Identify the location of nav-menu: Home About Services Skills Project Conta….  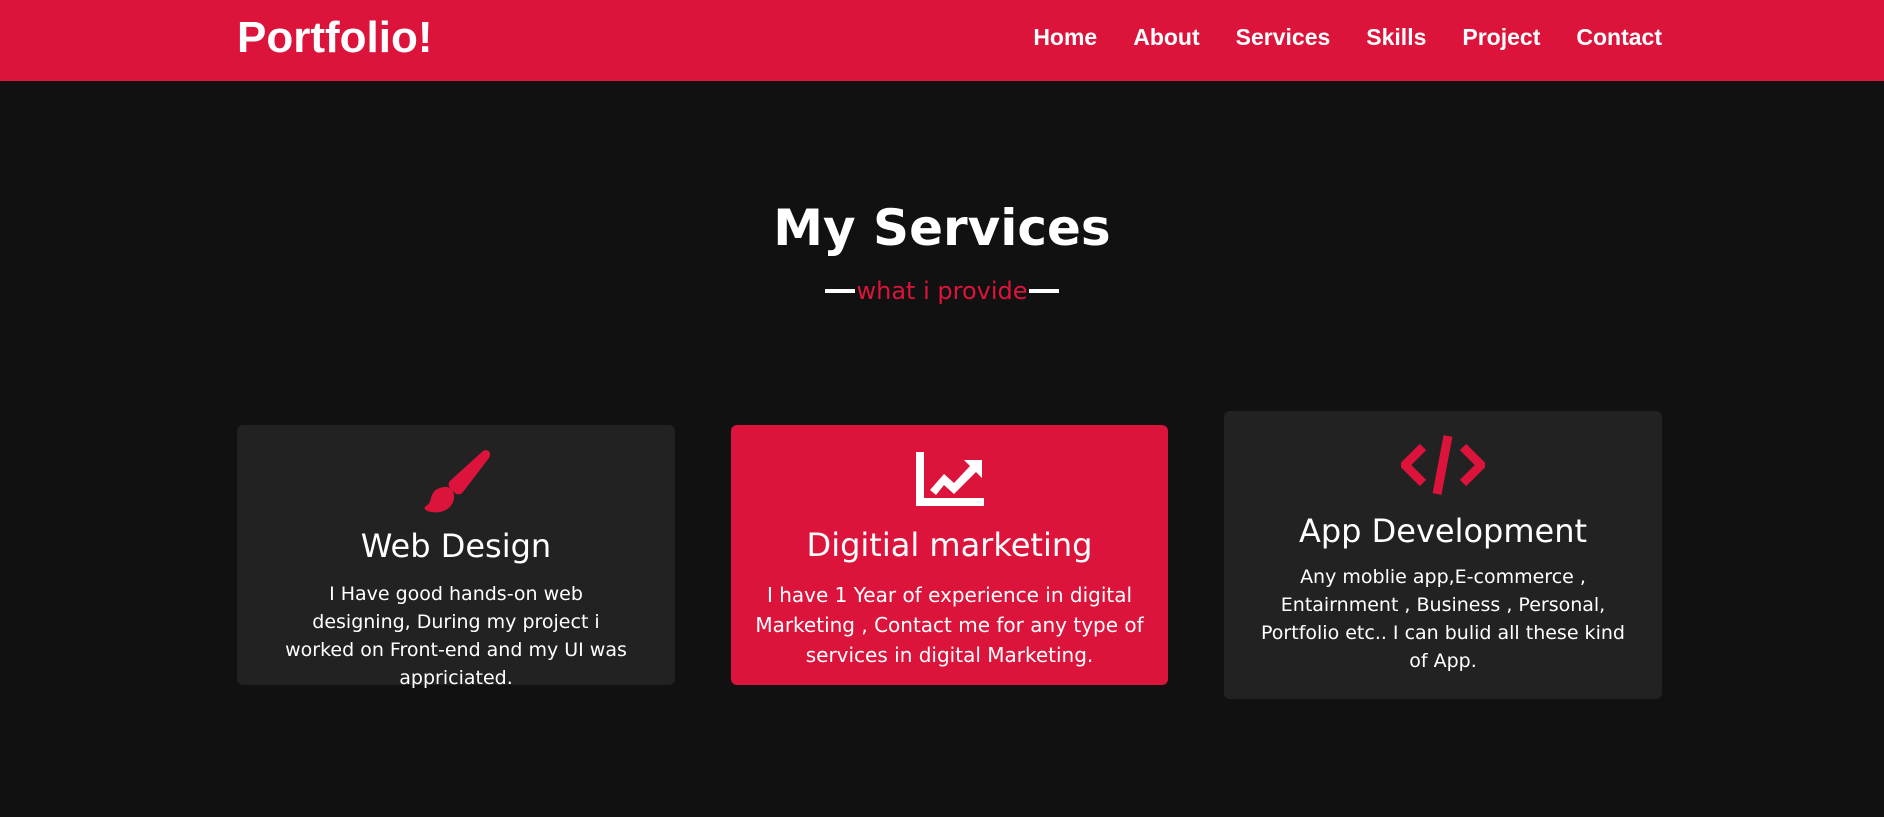
(1347, 37).